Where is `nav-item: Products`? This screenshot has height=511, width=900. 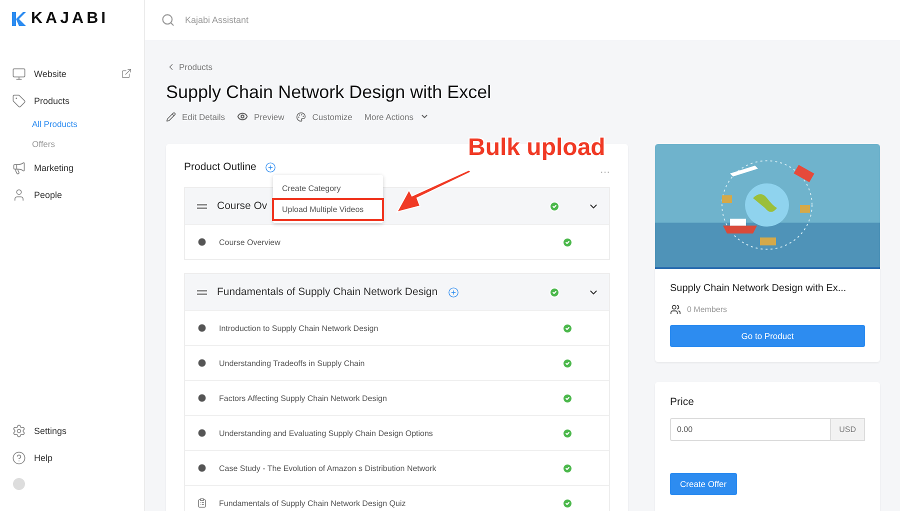 nav-item: Products is located at coordinates (83, 101).